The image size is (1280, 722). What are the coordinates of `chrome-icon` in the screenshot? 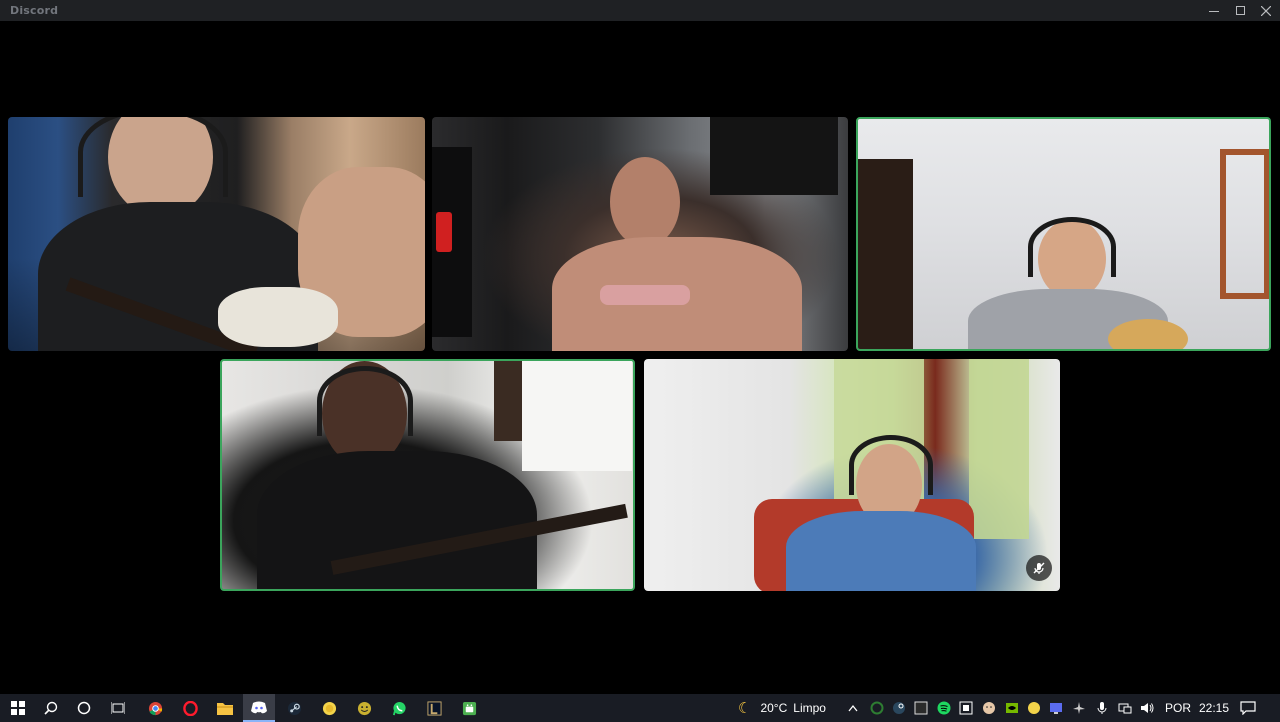 It's located at (155, 708).